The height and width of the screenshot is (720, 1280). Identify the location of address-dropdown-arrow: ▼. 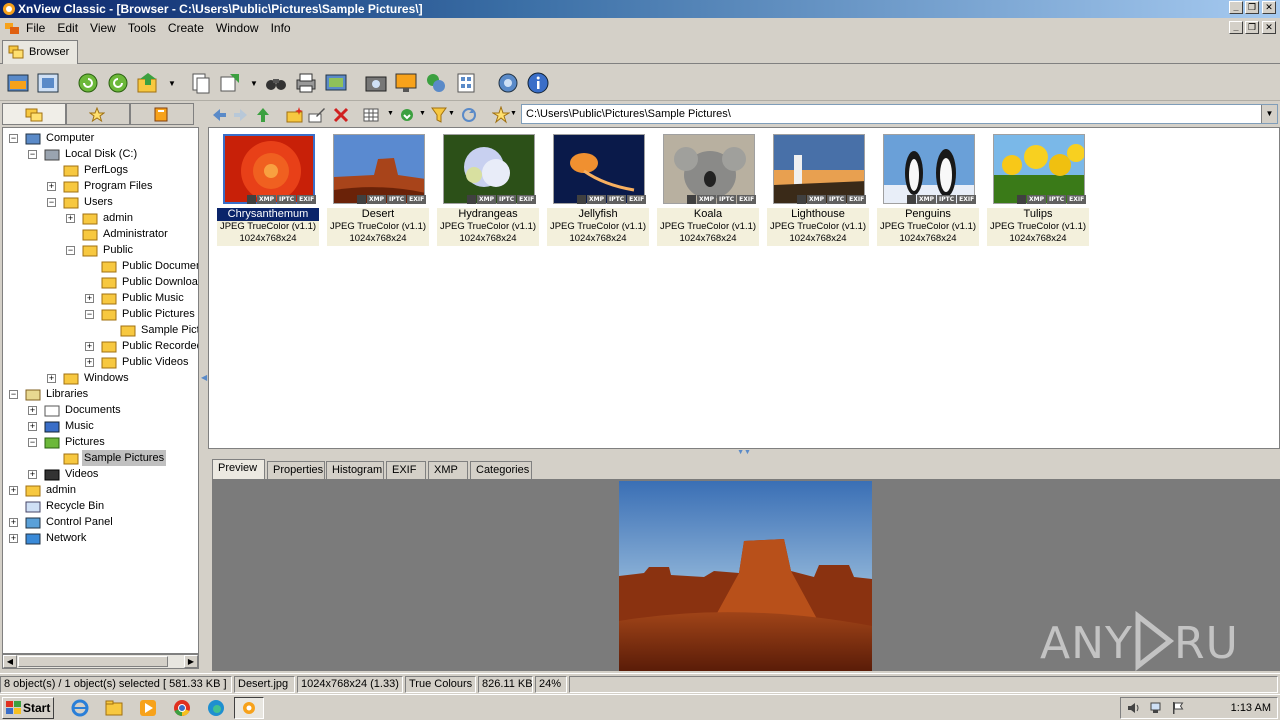
(1269, 114).